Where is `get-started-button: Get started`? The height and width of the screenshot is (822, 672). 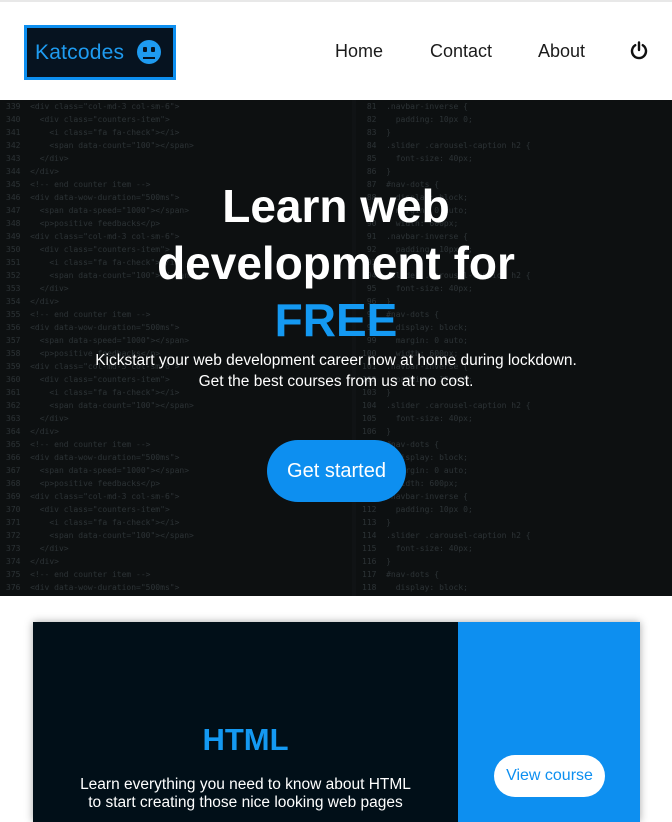 get-started-button: Get started is located at coordinates (336, 471).